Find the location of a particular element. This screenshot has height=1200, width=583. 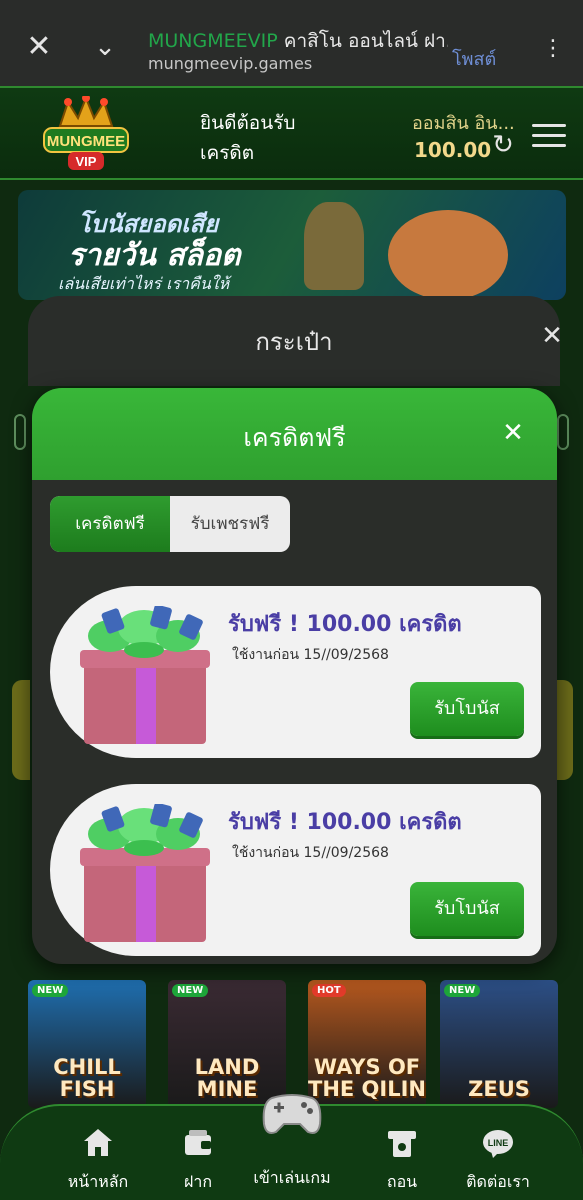

post-button: โพสต์ is located at coordinates (474, 58).